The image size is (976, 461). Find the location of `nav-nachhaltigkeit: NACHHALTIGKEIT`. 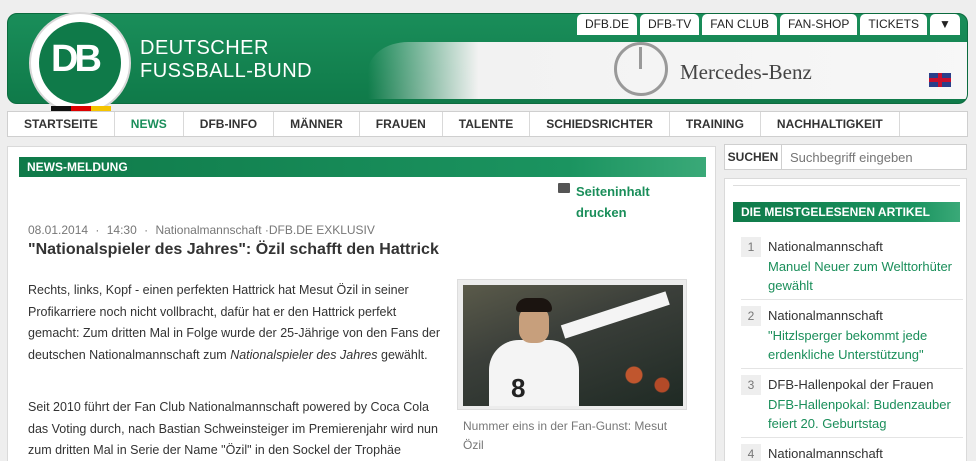

nav-nachhaltigkeit: NACHHALTIGKEIT is located at coordinates (830, 124).